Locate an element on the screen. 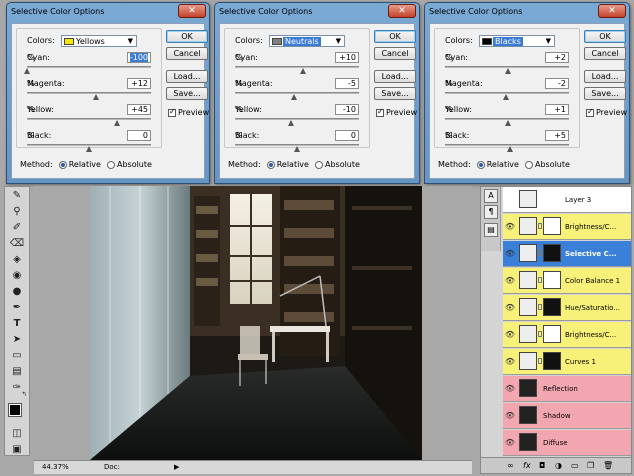 The height and width of the screenshot is (476, 634). notes-icon: ▤ is located at coordinates (17, 372).